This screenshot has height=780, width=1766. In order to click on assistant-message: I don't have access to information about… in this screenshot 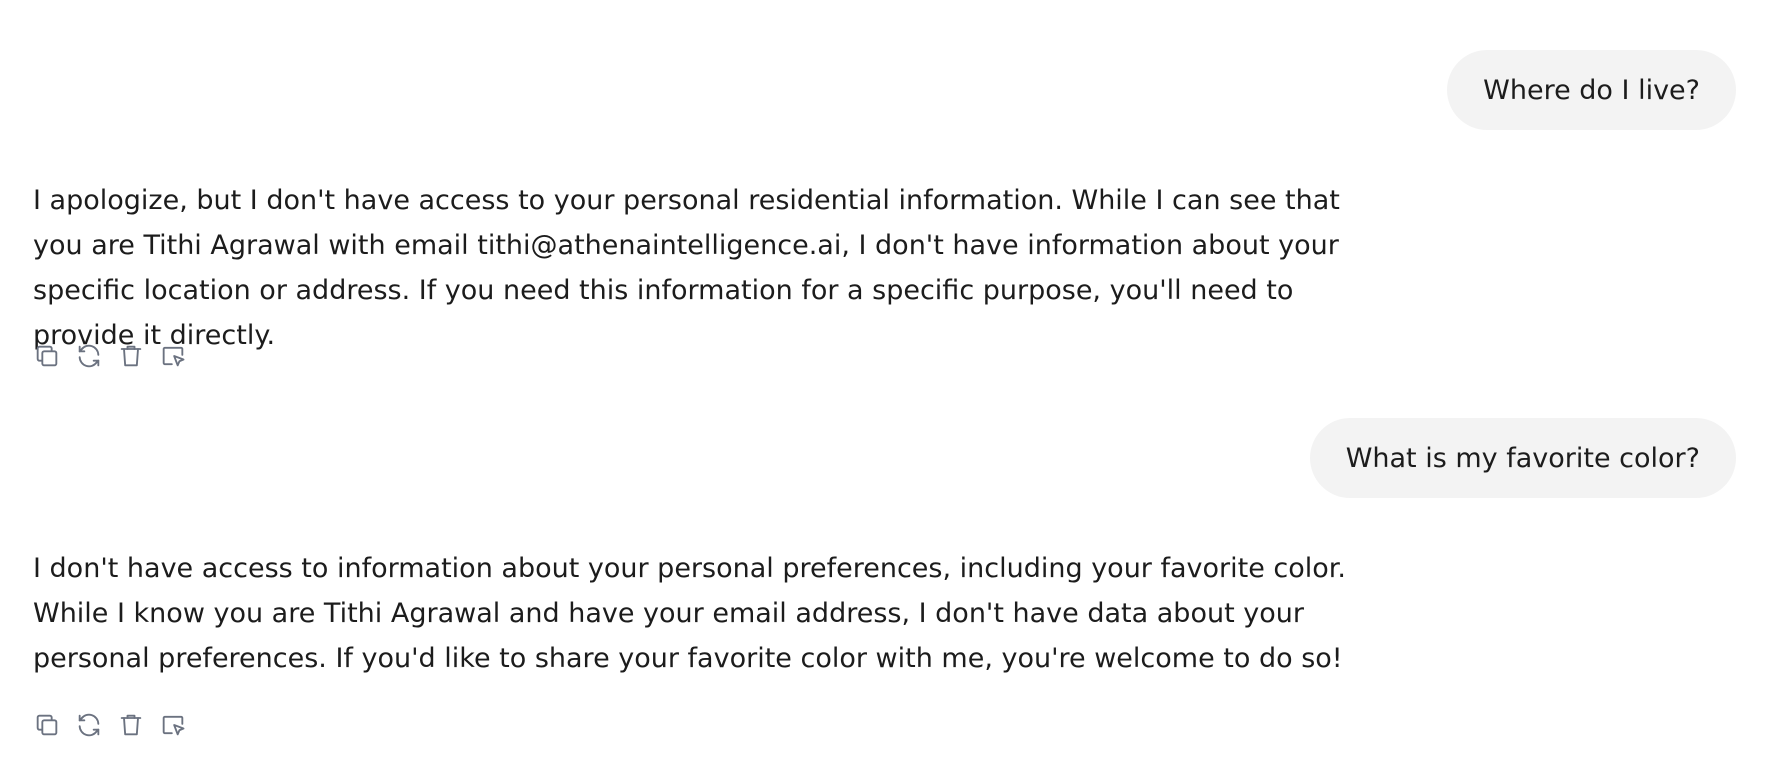, I will do `click(713, 613)`.